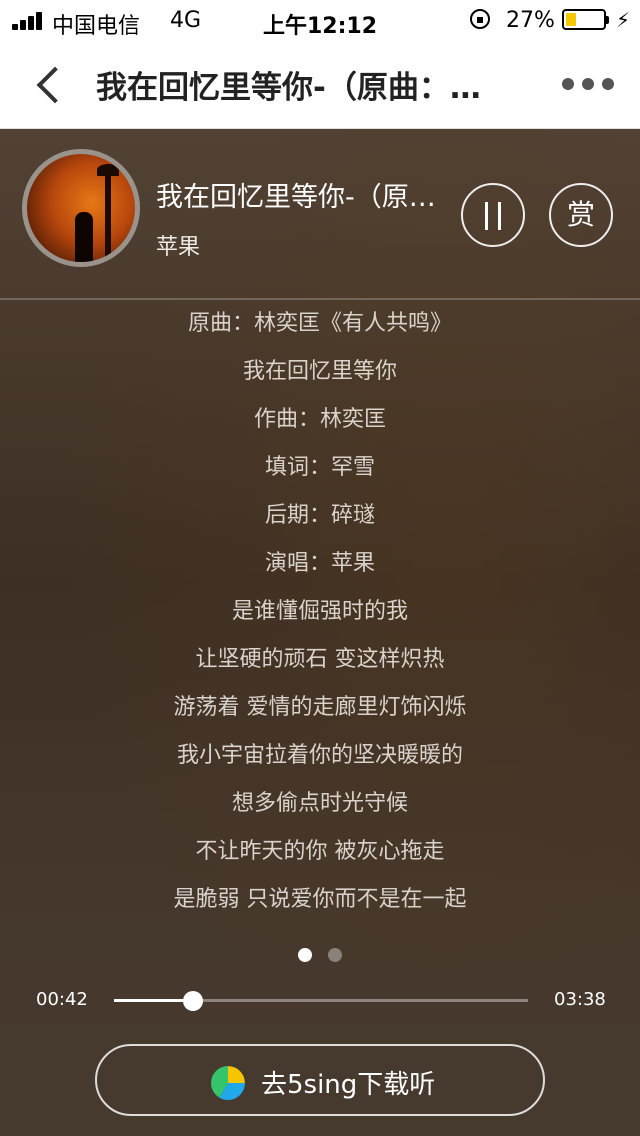  What do you see at coordinates (585, 19) in the screenshot?
I see `battery-icon` at bounding box center [585, 19].